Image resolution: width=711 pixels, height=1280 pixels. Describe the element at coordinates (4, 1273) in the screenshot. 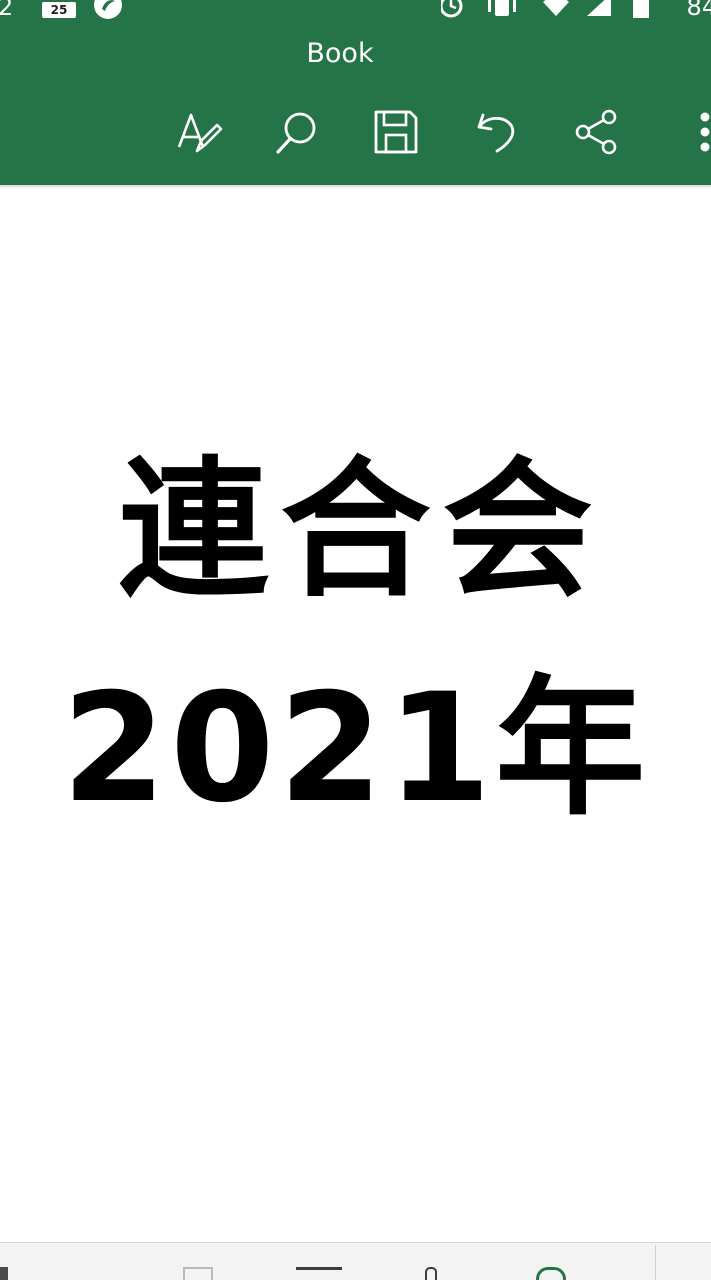

I see `bottom-bar-edge-icon` at that location.